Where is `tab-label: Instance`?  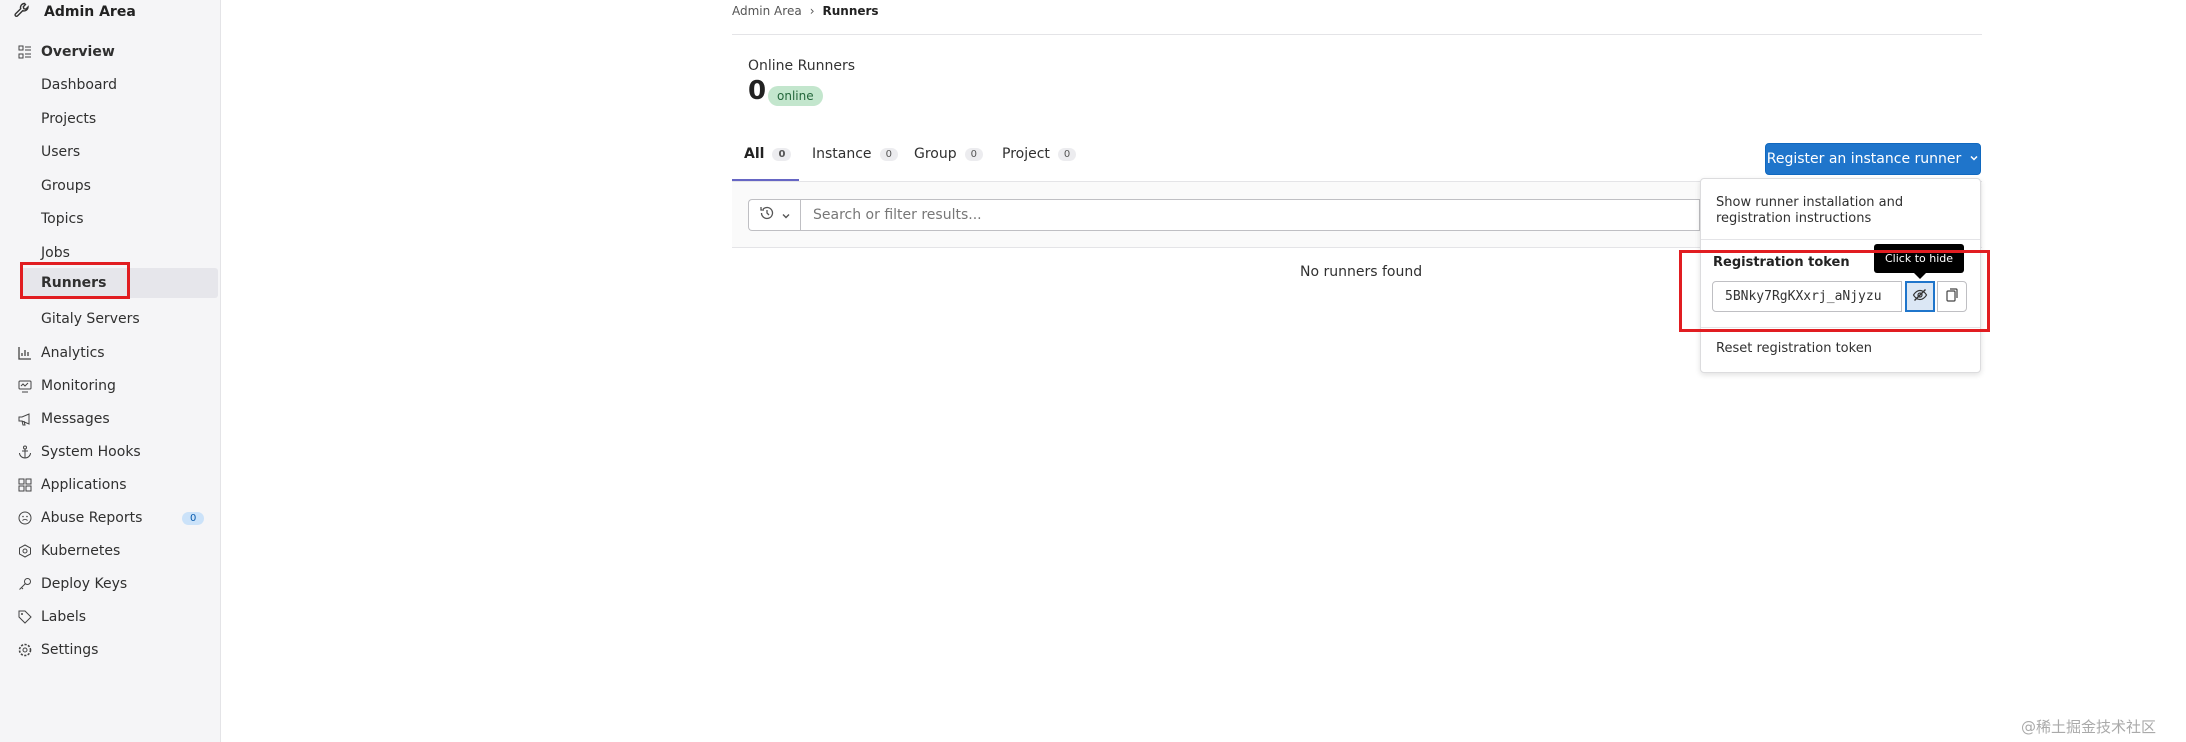 tab-label: Instance is located at coordinates (842, 154).